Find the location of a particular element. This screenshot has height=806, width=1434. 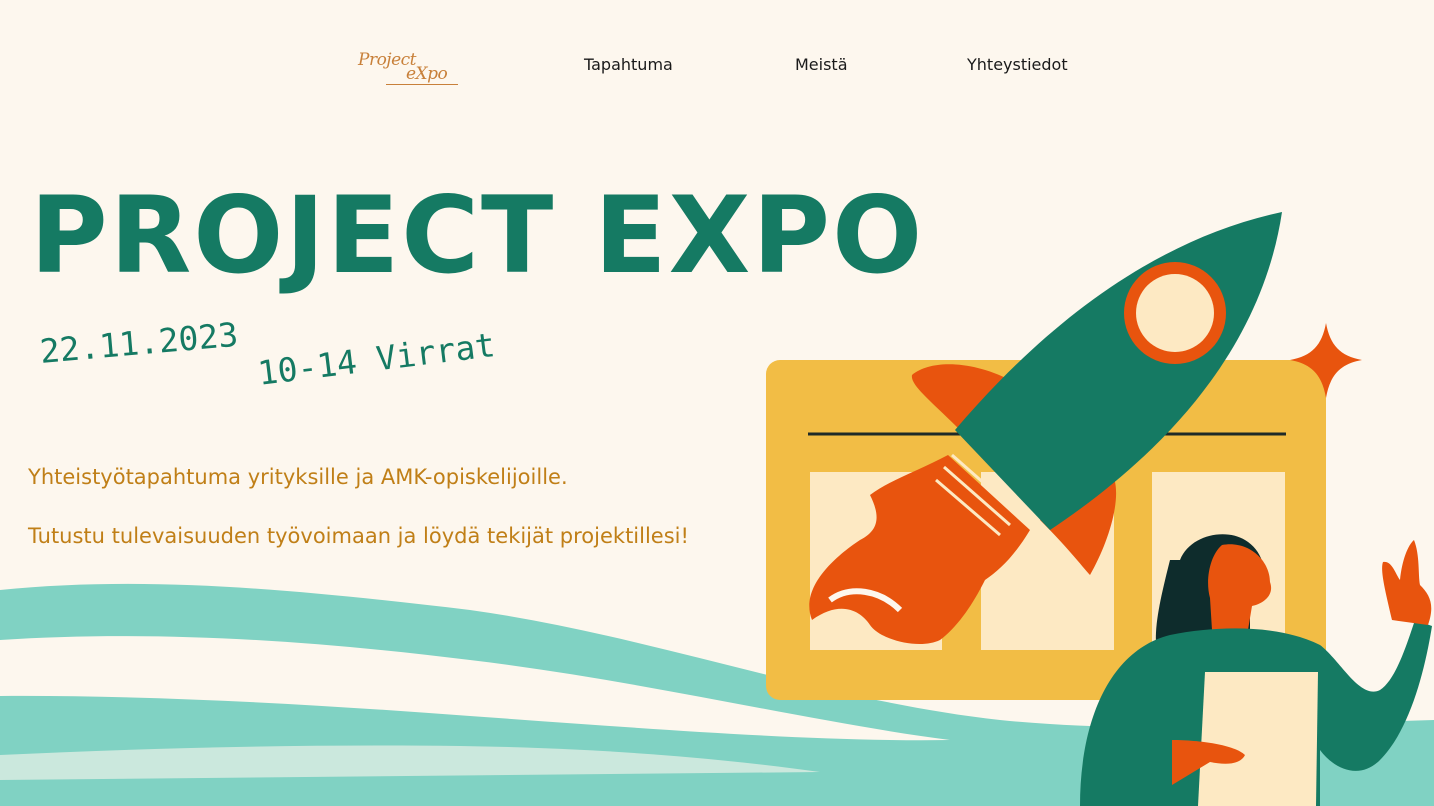

project-expo-logo: Project eXpo is located at coordinates (411, 68).